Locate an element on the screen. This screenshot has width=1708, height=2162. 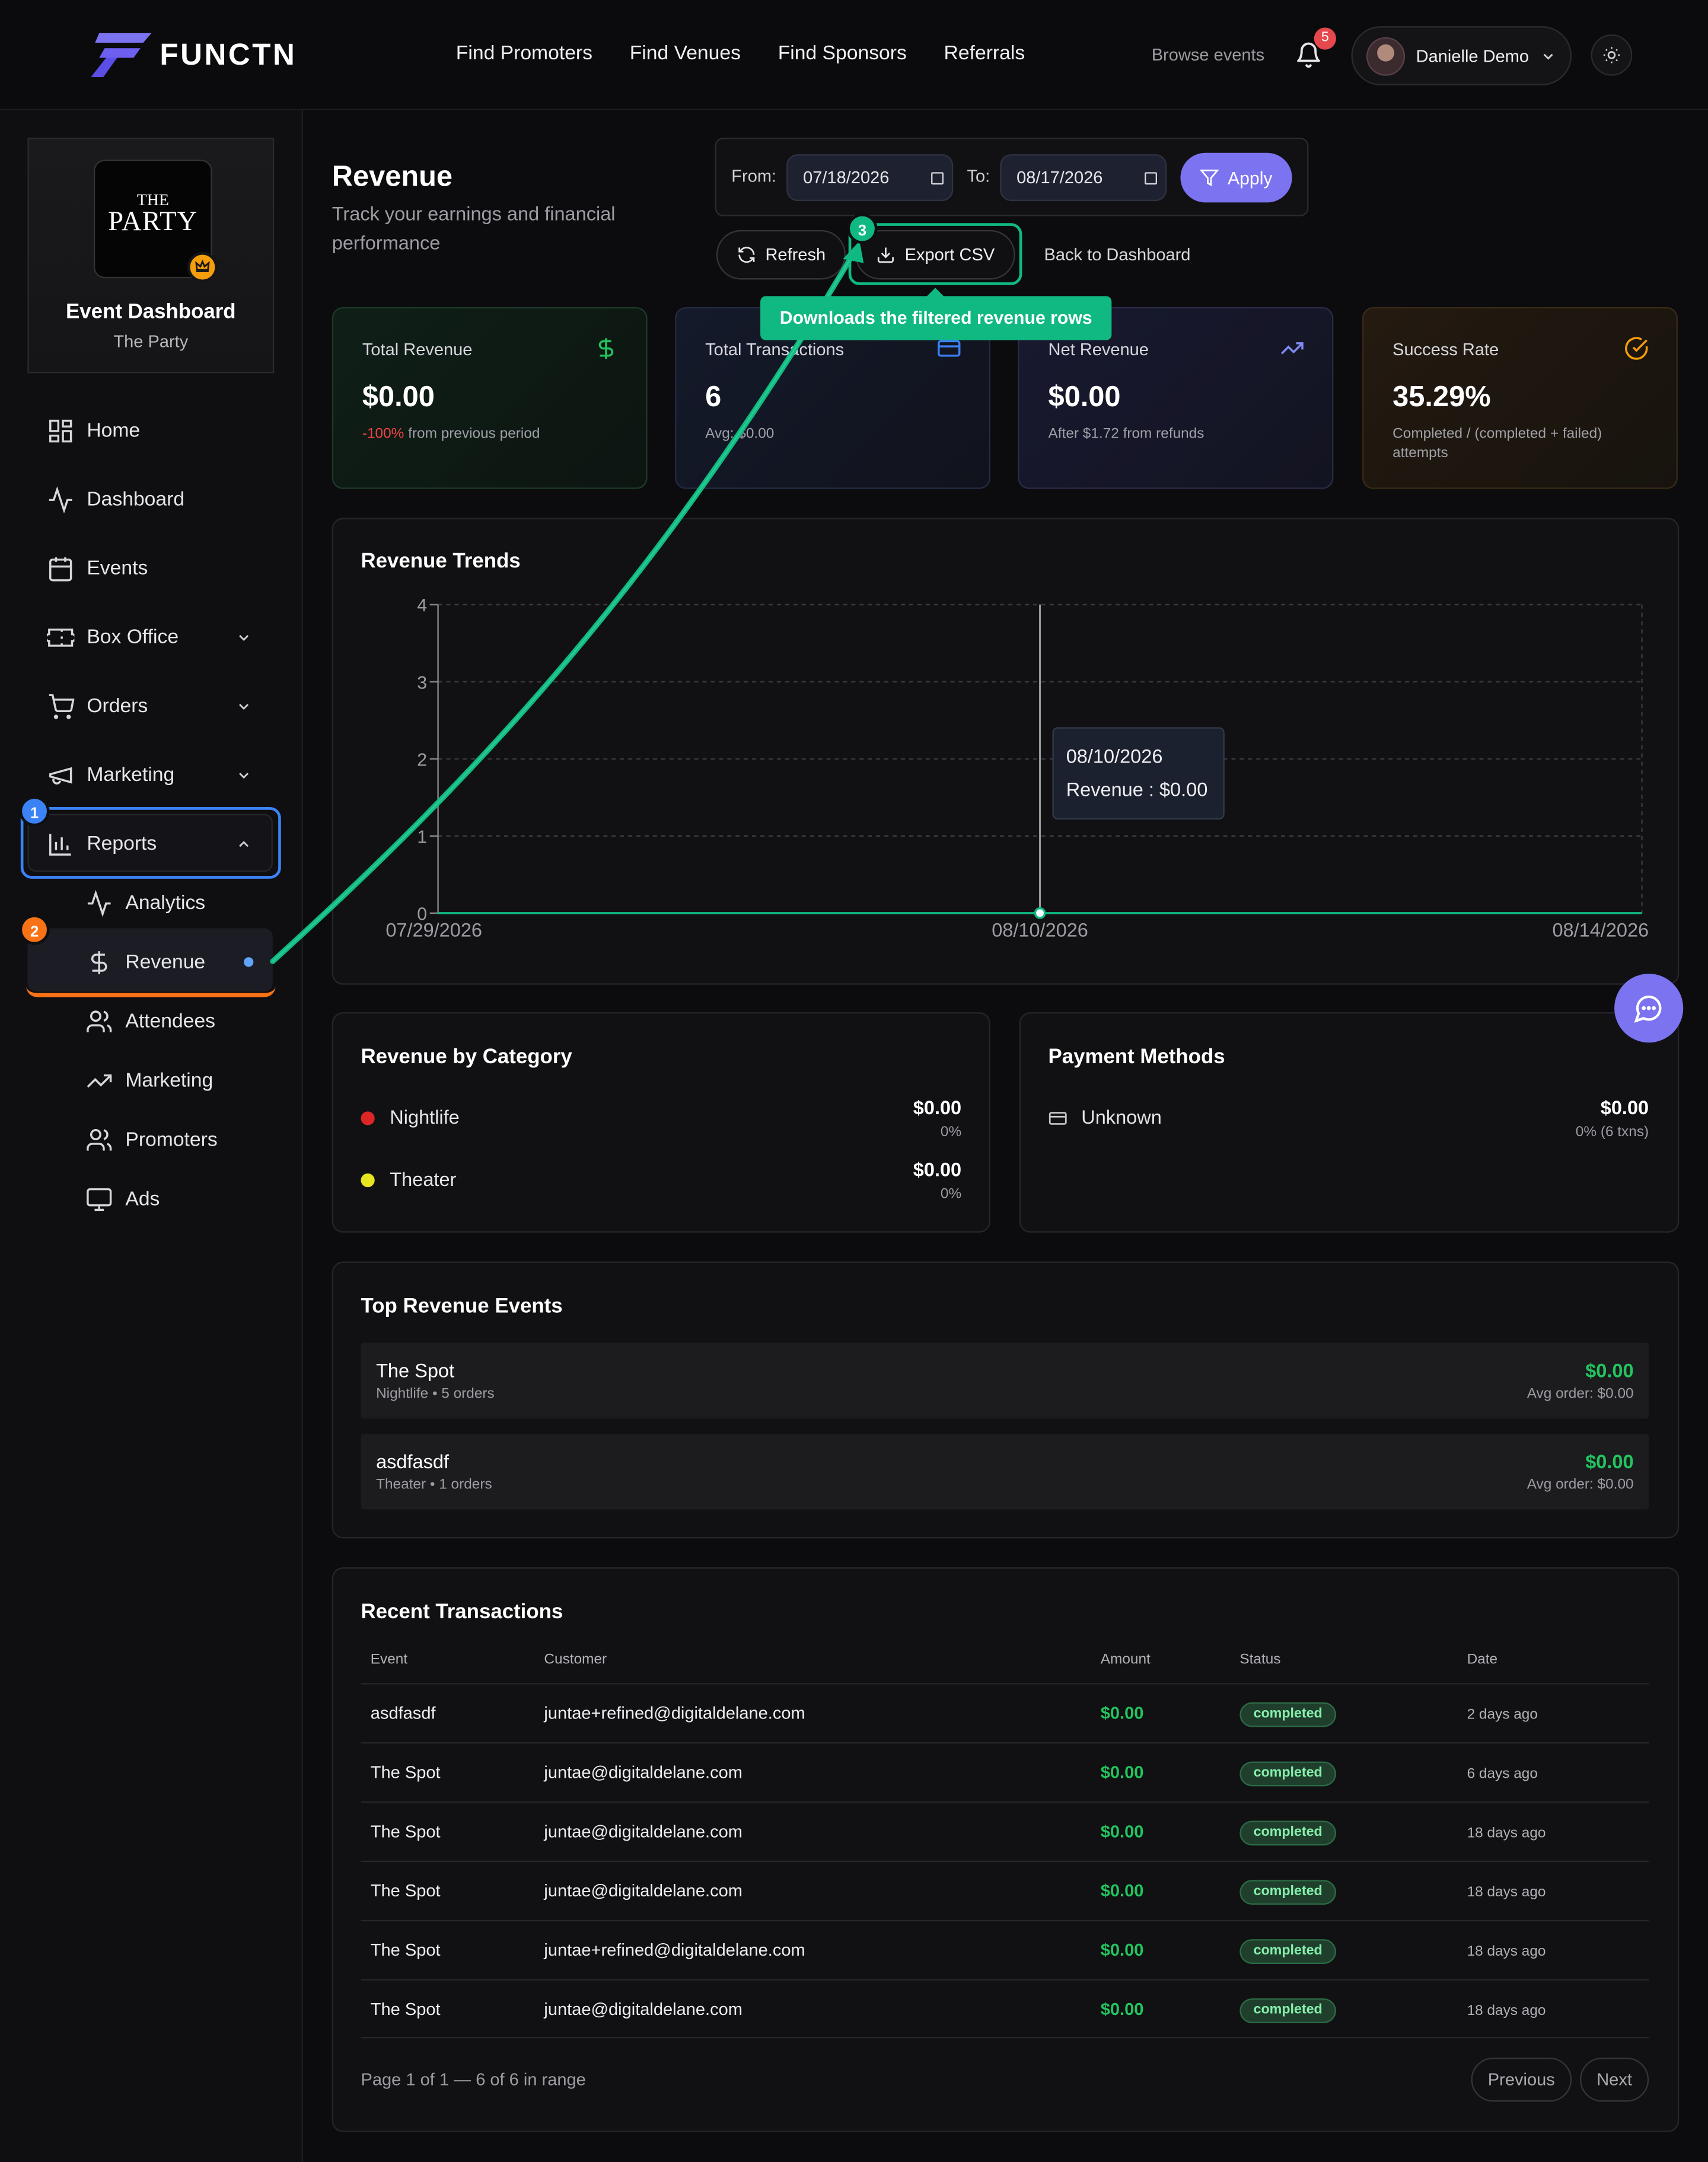
to-date-value: 08/17/2026 is located at coordinates (1059, 178).